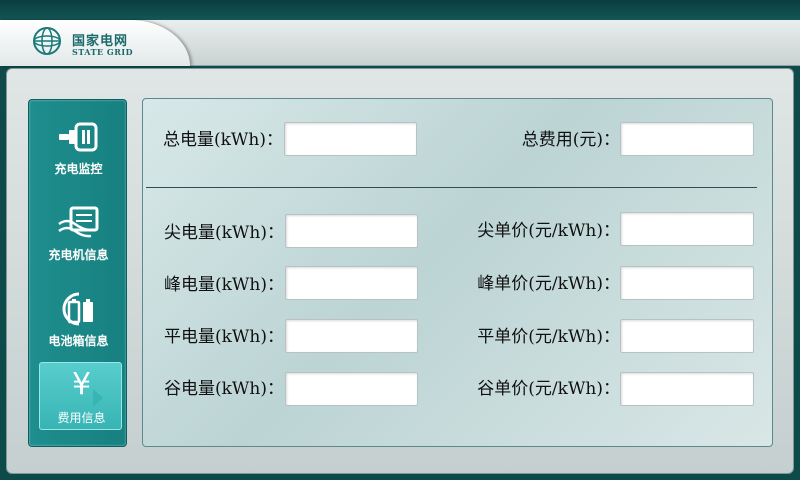  Describe the element at coordinates (224, 233) in the screenshot. I see `sharp-energy-label: 尖电量(kWh)：` at that location.